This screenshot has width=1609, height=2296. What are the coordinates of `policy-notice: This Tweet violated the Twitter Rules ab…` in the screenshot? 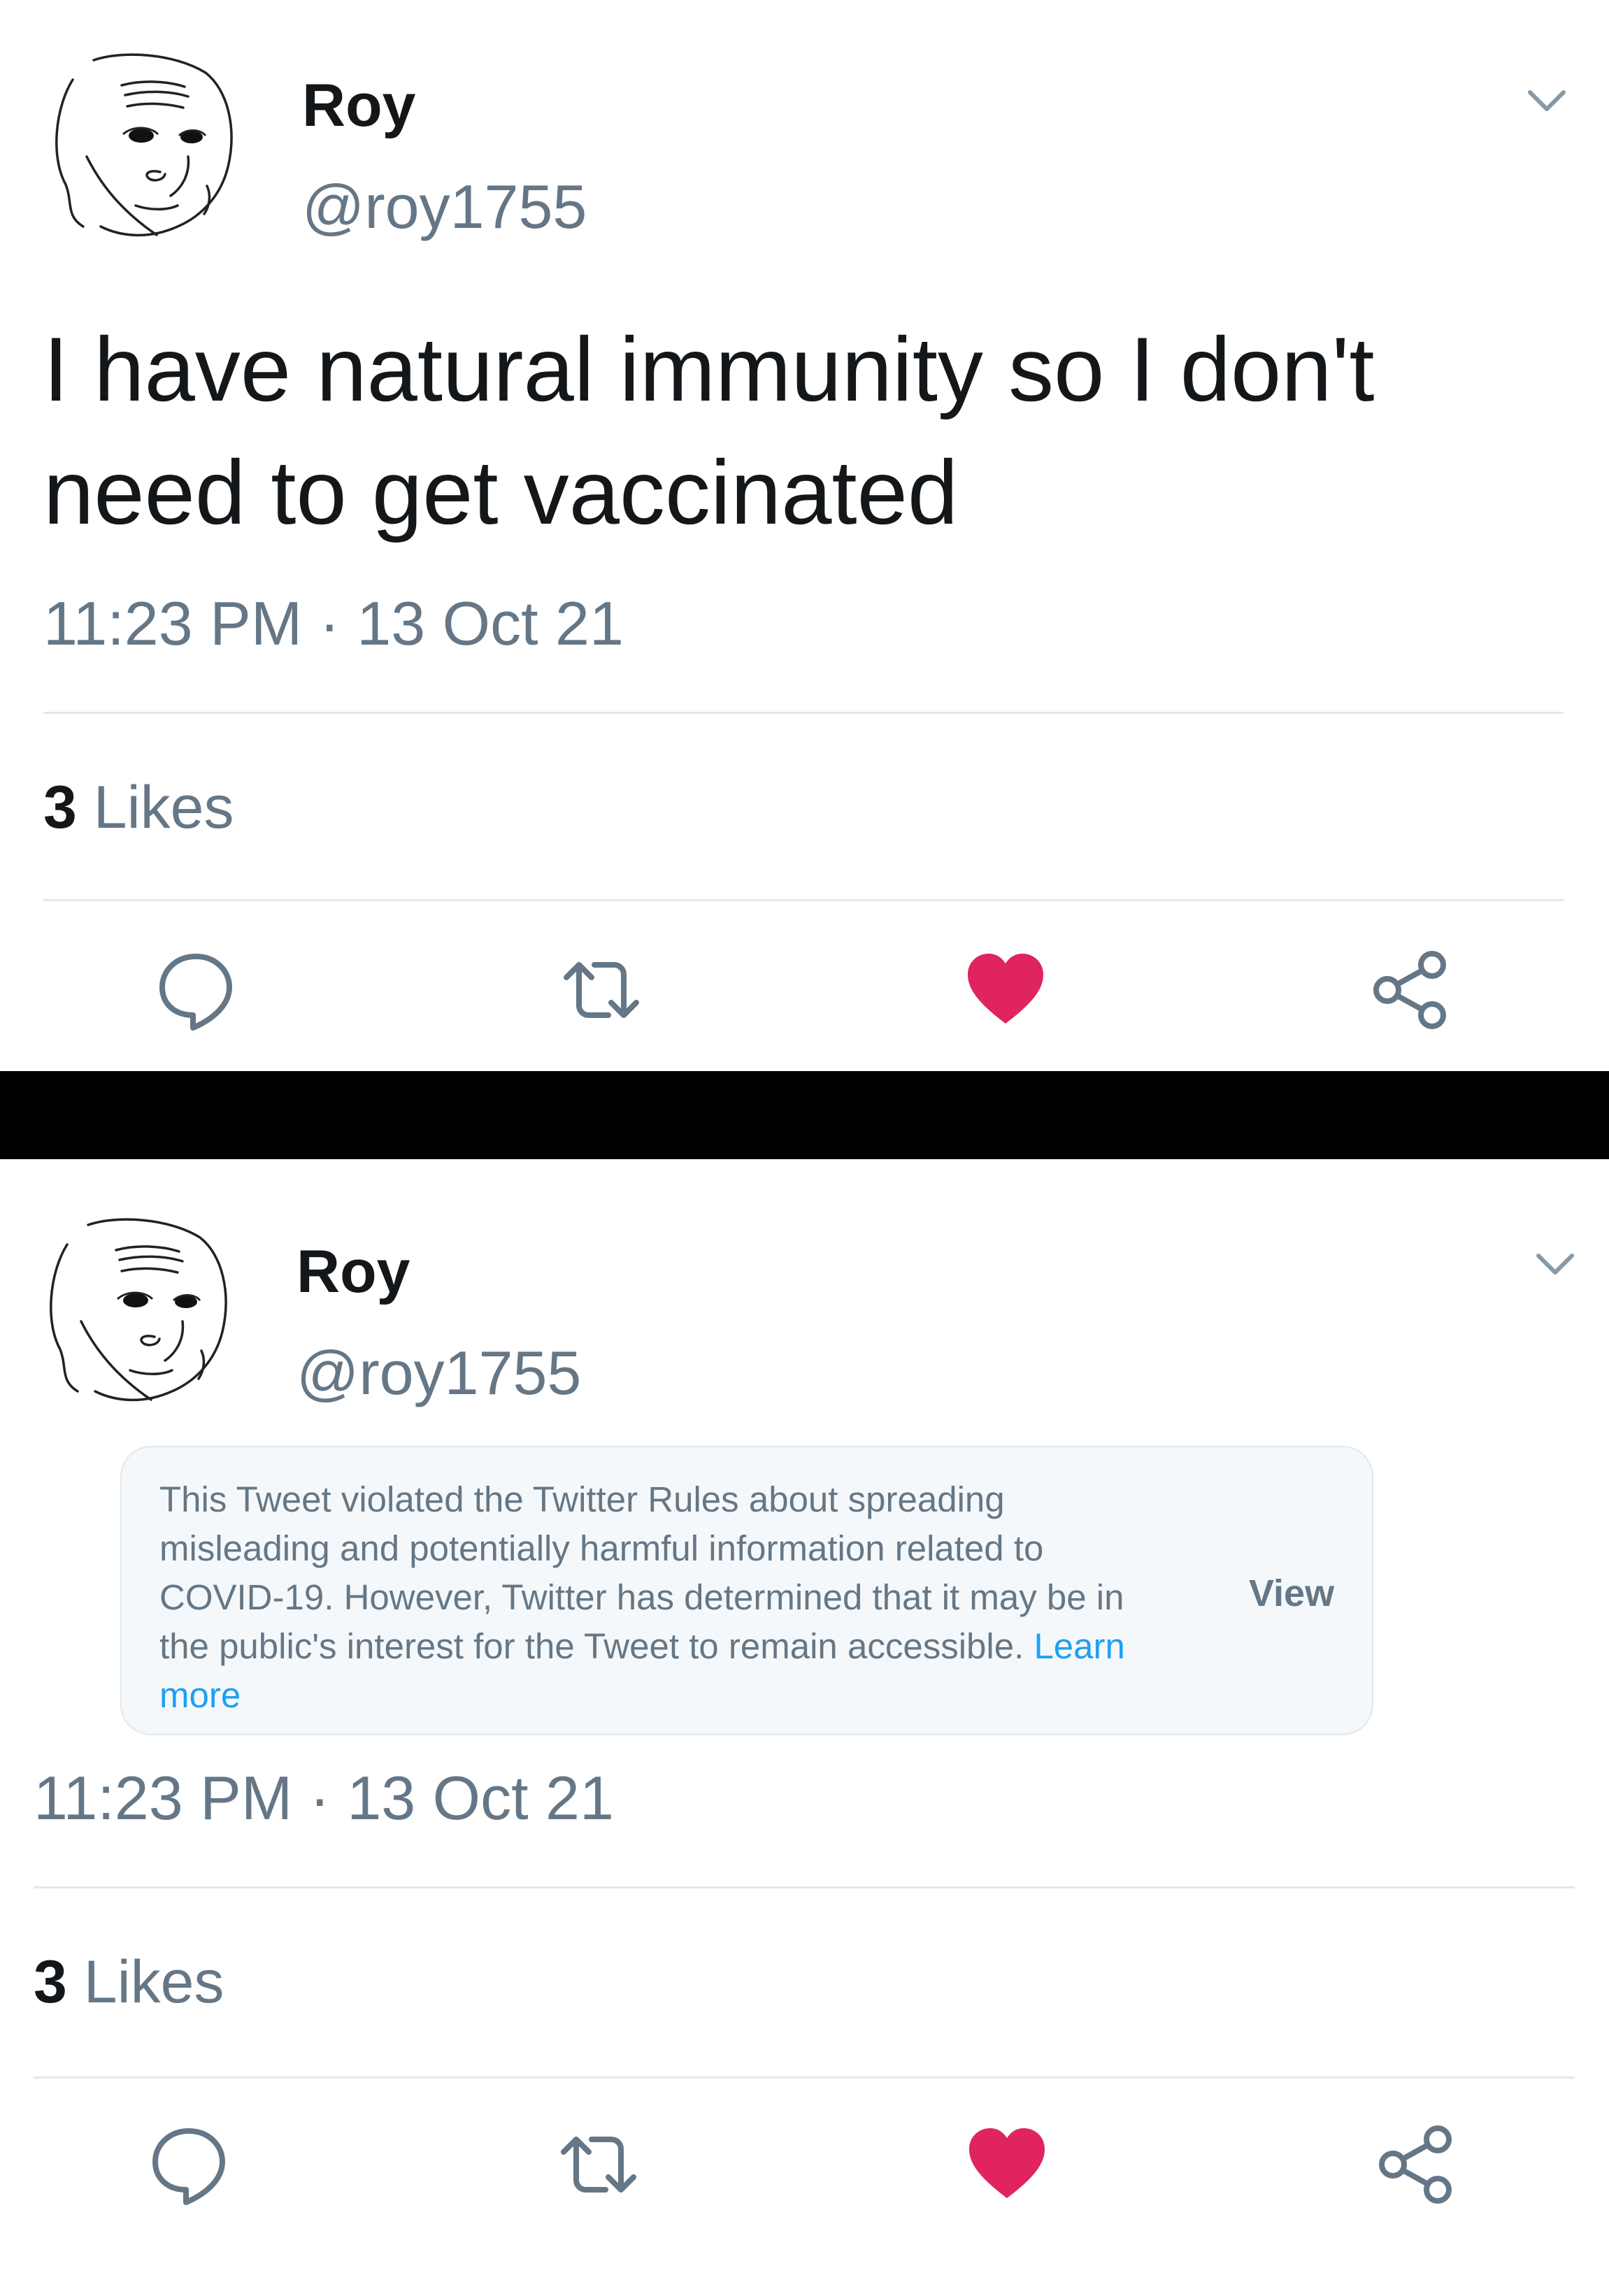 It's located at (746, 1590).